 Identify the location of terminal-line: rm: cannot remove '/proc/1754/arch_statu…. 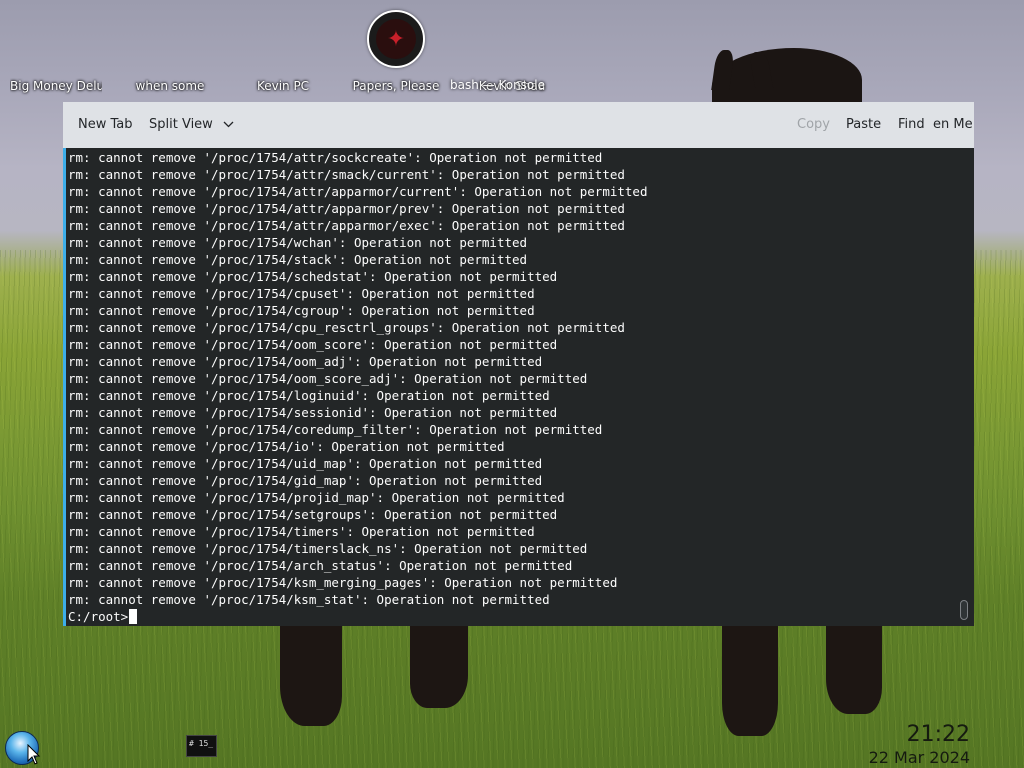
(320, 565).